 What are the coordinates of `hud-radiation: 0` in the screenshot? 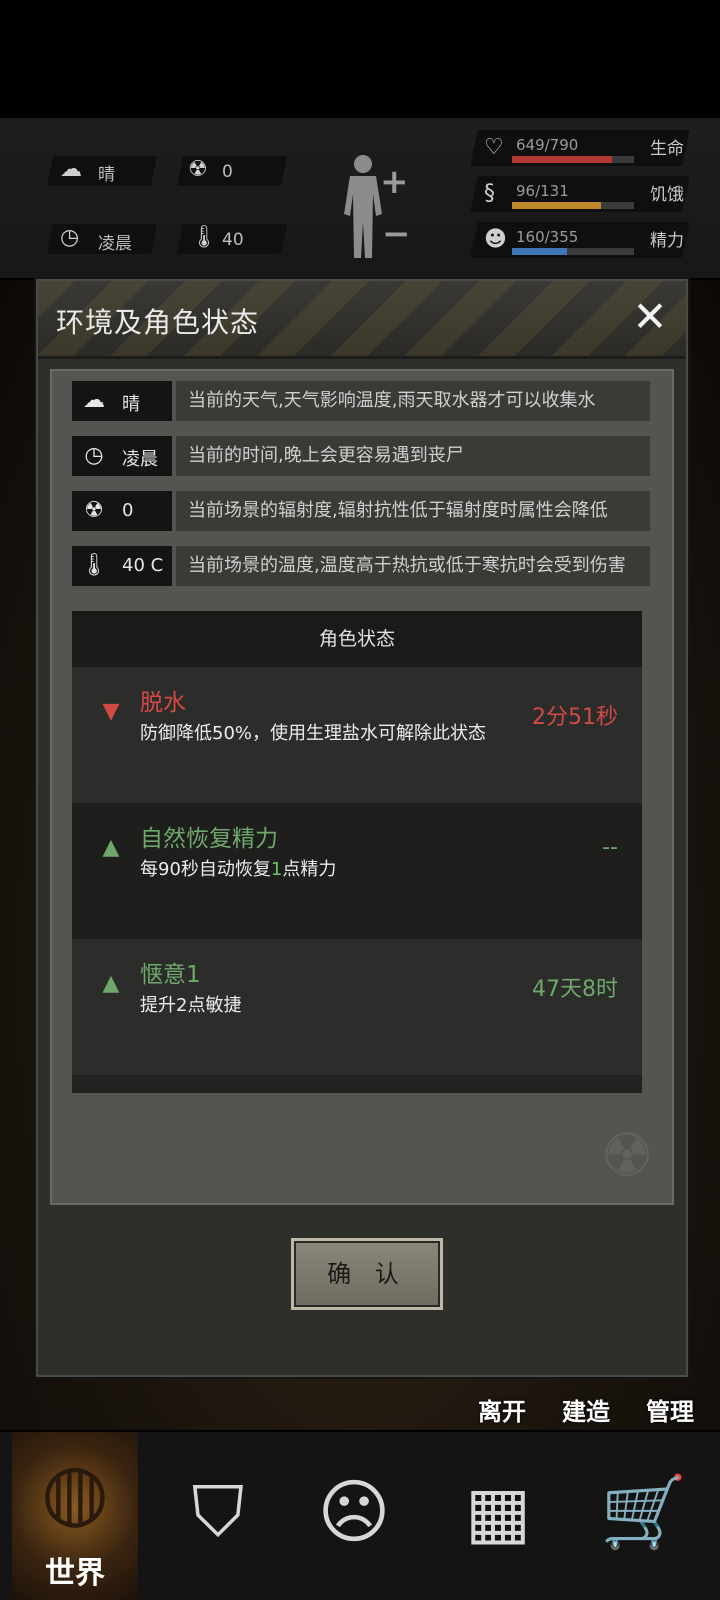 It's located at (227, 172).